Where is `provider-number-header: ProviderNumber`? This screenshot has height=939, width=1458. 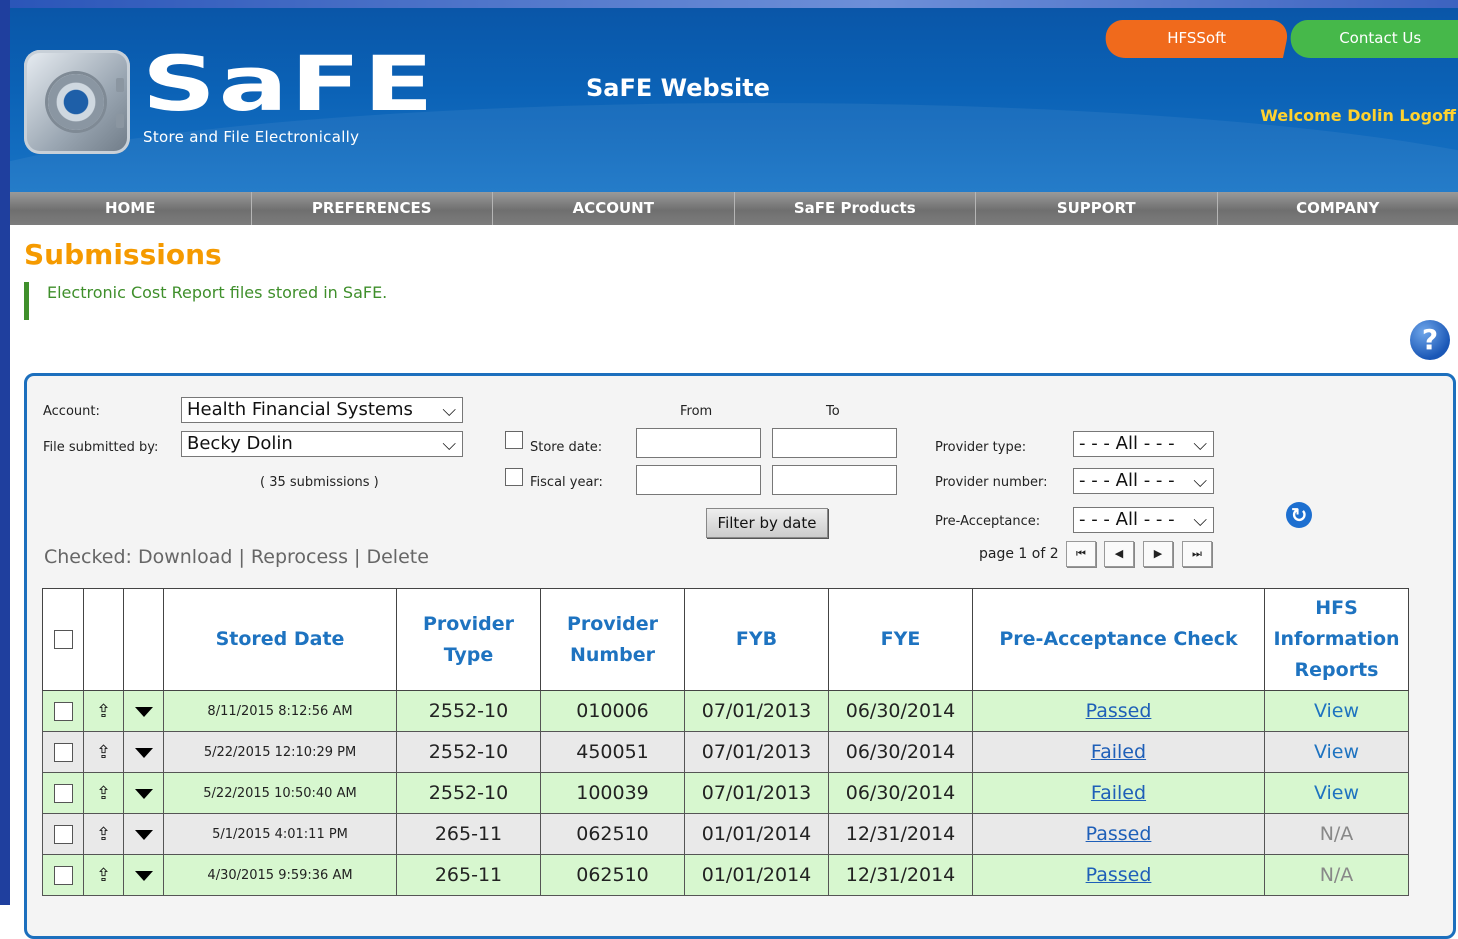
provider-number-header: ProviderNumber is located at coordinates (613, 640).